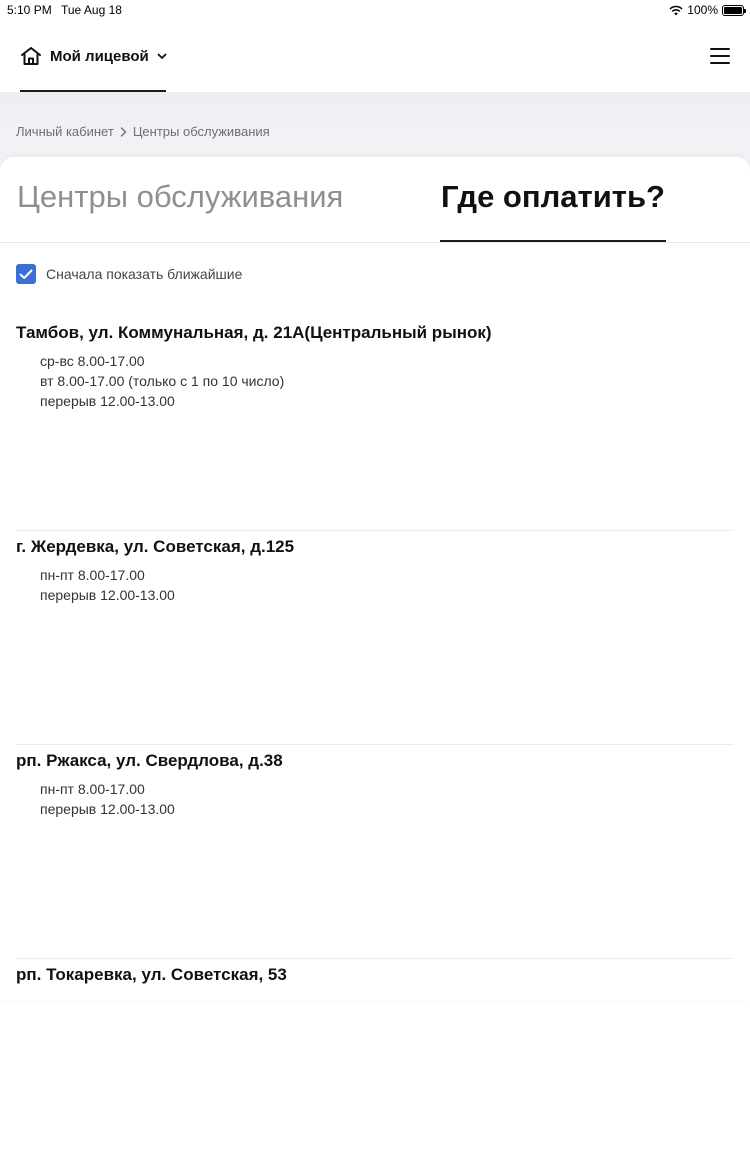 Image resolution: width=750 pixels, height=1173 pixels. What do you see at coordinates (65, 131) in the screenshot?
I see `breadcrumb-item-cabinet: Личный кабинет` at bounding box center [65, 131].